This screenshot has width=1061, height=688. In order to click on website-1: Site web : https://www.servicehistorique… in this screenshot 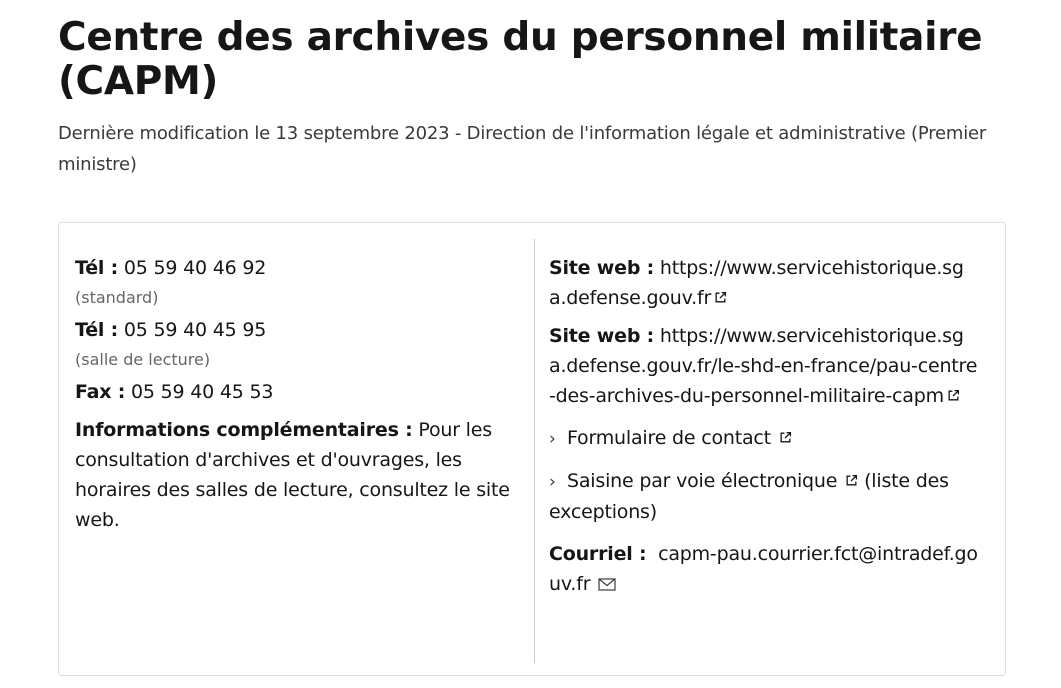, I will do `click(764, 283)`.